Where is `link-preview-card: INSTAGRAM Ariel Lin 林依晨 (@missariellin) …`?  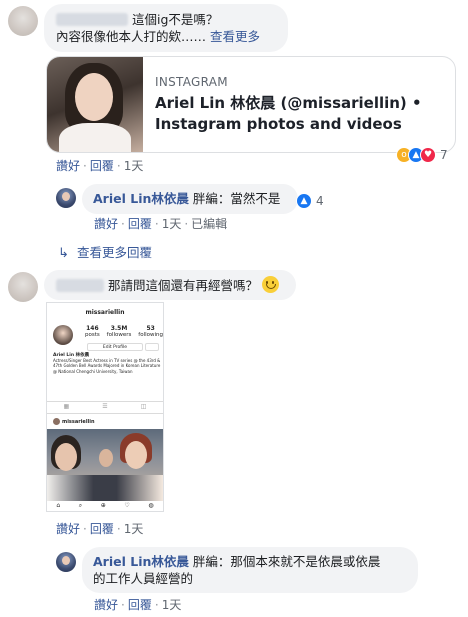
link-preview-card: INSTAGRAM Ariel Lin 林依晨 (@missariellin) … is located at coordinates (251, 104).